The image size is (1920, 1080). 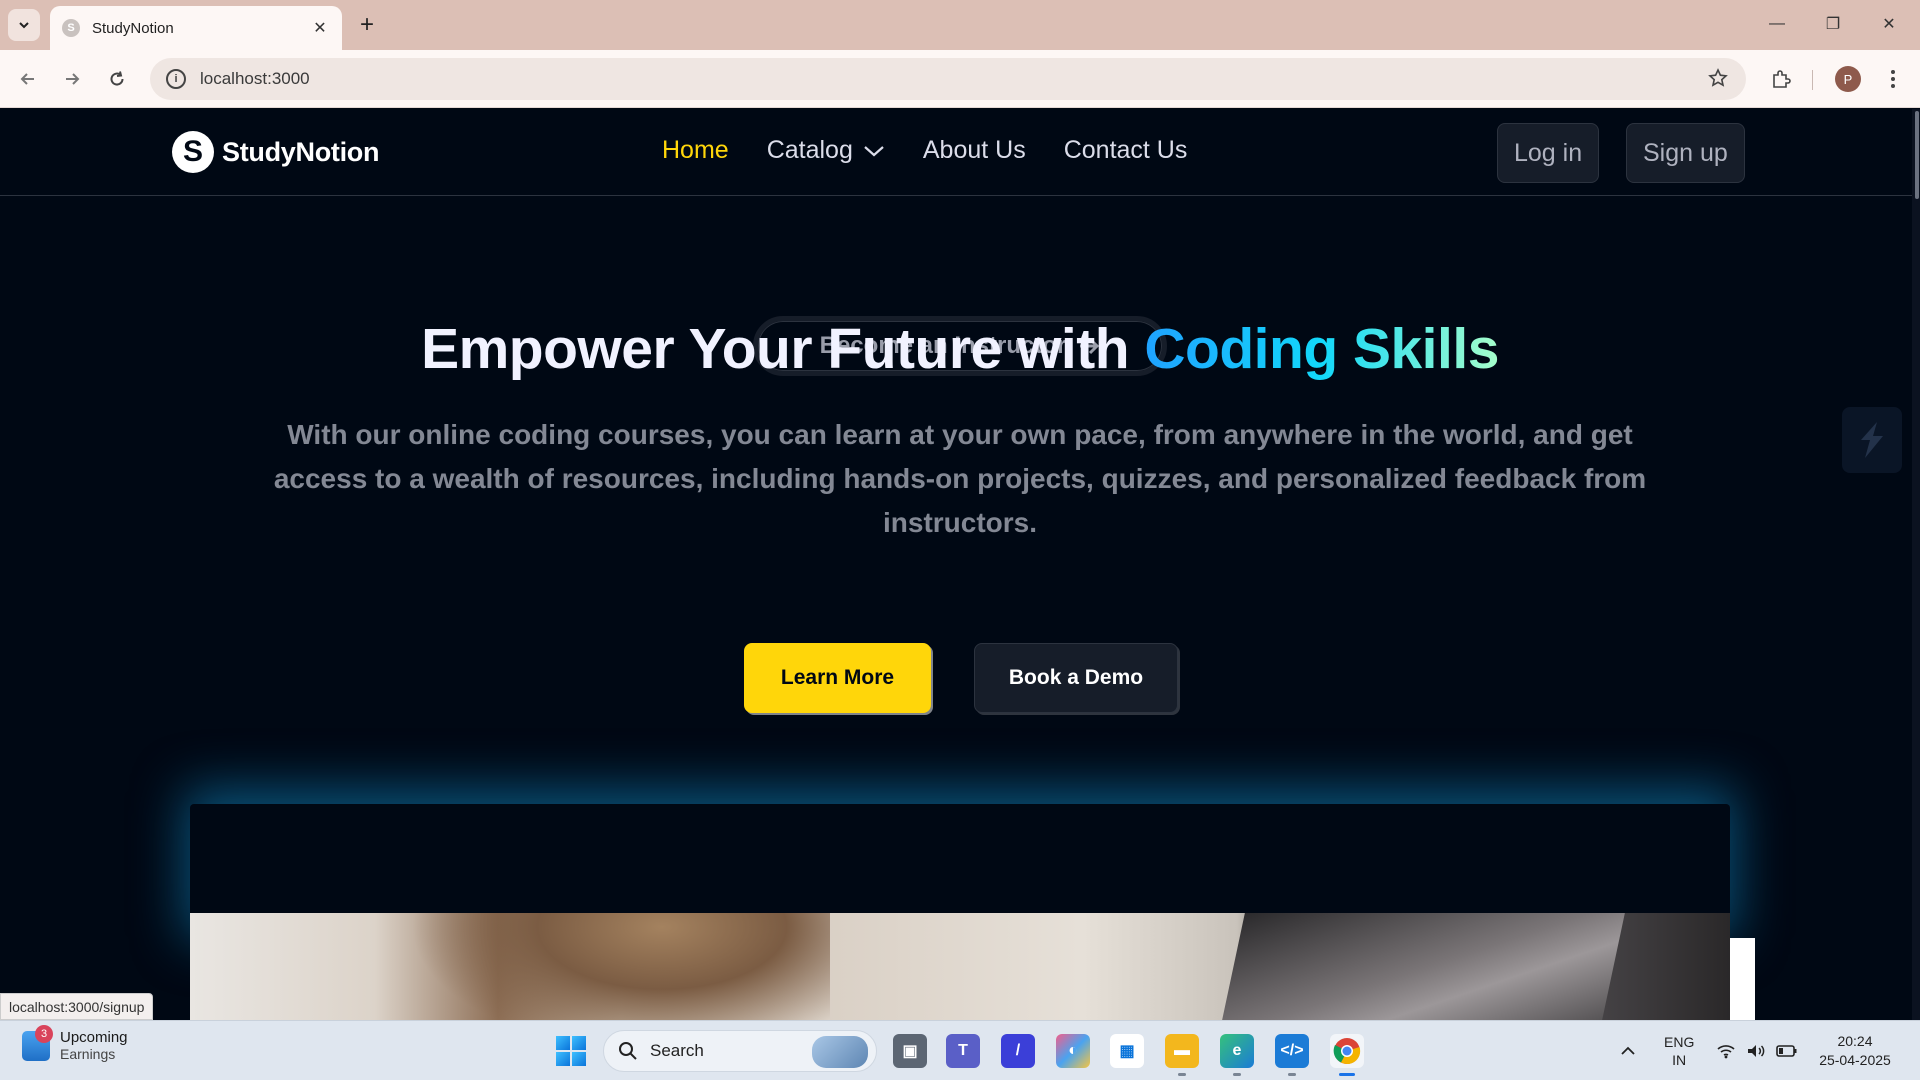 What do you see at coordinates (1321, 349) in the screenshot?
I see `headline-highlight: Coding Skills` at bounding box center [1321, 349].